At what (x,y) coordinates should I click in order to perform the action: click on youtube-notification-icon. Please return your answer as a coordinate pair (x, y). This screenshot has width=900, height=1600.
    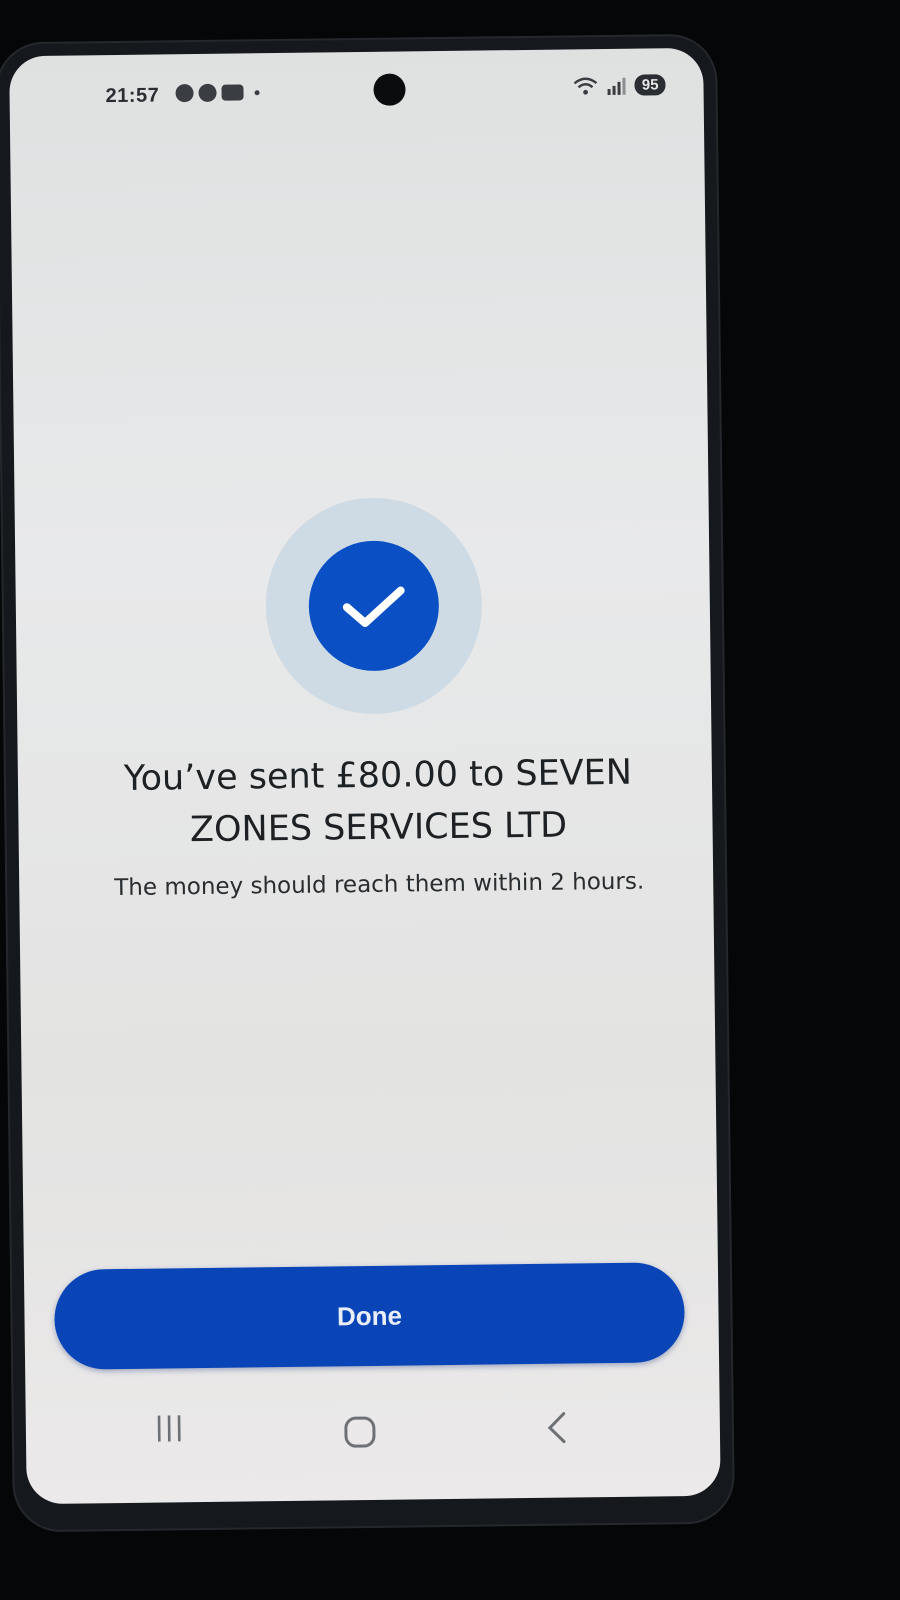
    Looking at the image, I should click on (232, 92).